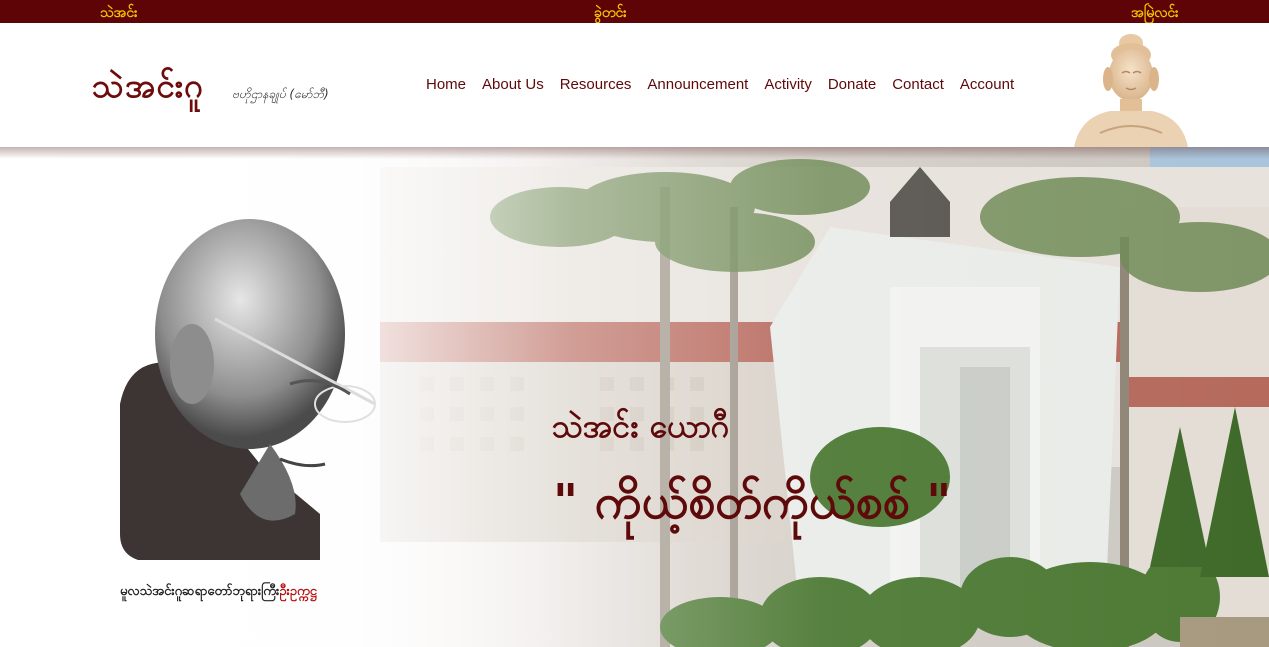 The height and width of the screenshot is (647, 1269). I want to click on nav-resources: Resources, so click(596, 84).